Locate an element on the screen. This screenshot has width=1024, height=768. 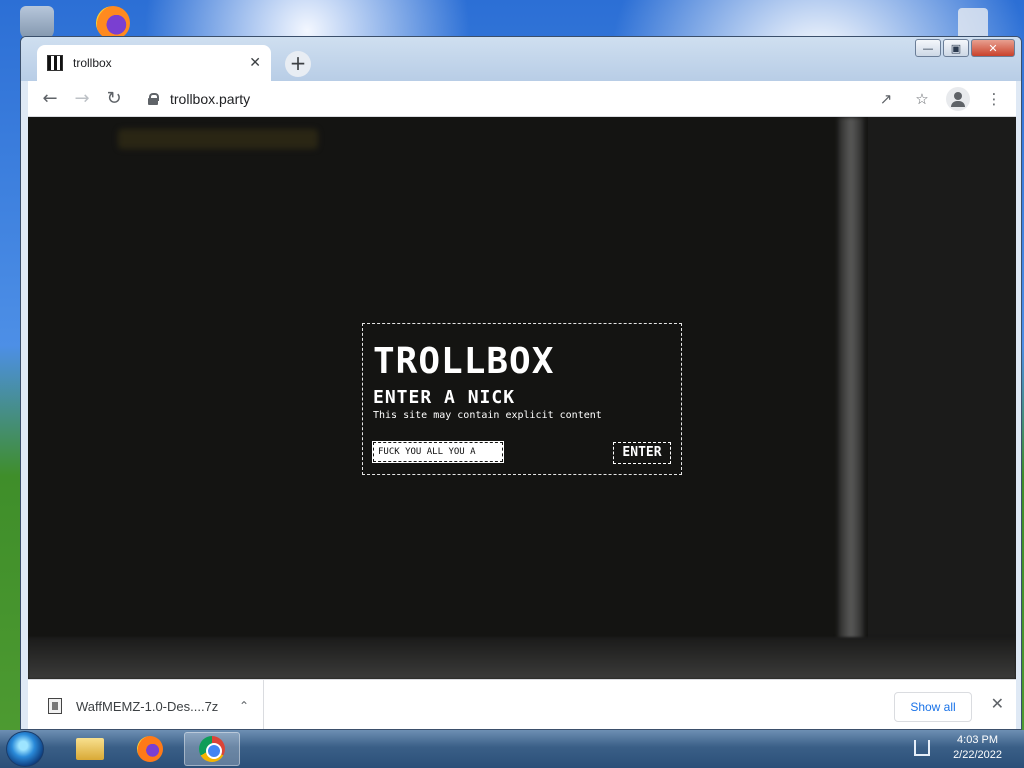
start-button is located at coordinates (25, 749).